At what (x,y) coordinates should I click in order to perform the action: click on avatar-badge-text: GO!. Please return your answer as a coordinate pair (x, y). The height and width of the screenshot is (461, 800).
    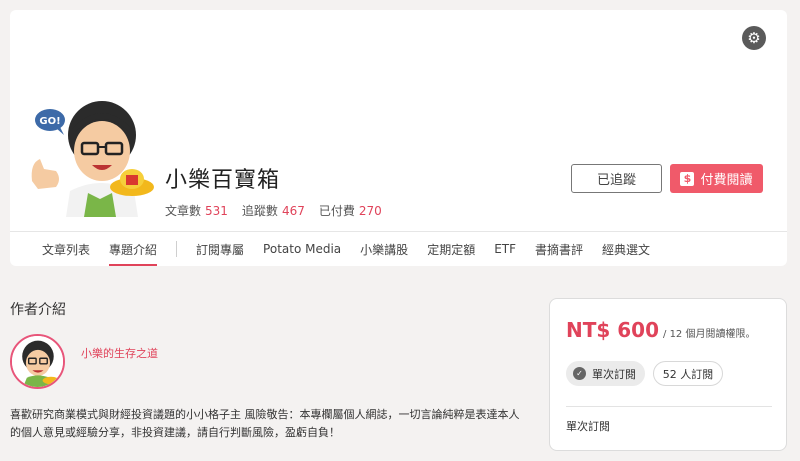
    Looking at the image, I should click on (49, 121).